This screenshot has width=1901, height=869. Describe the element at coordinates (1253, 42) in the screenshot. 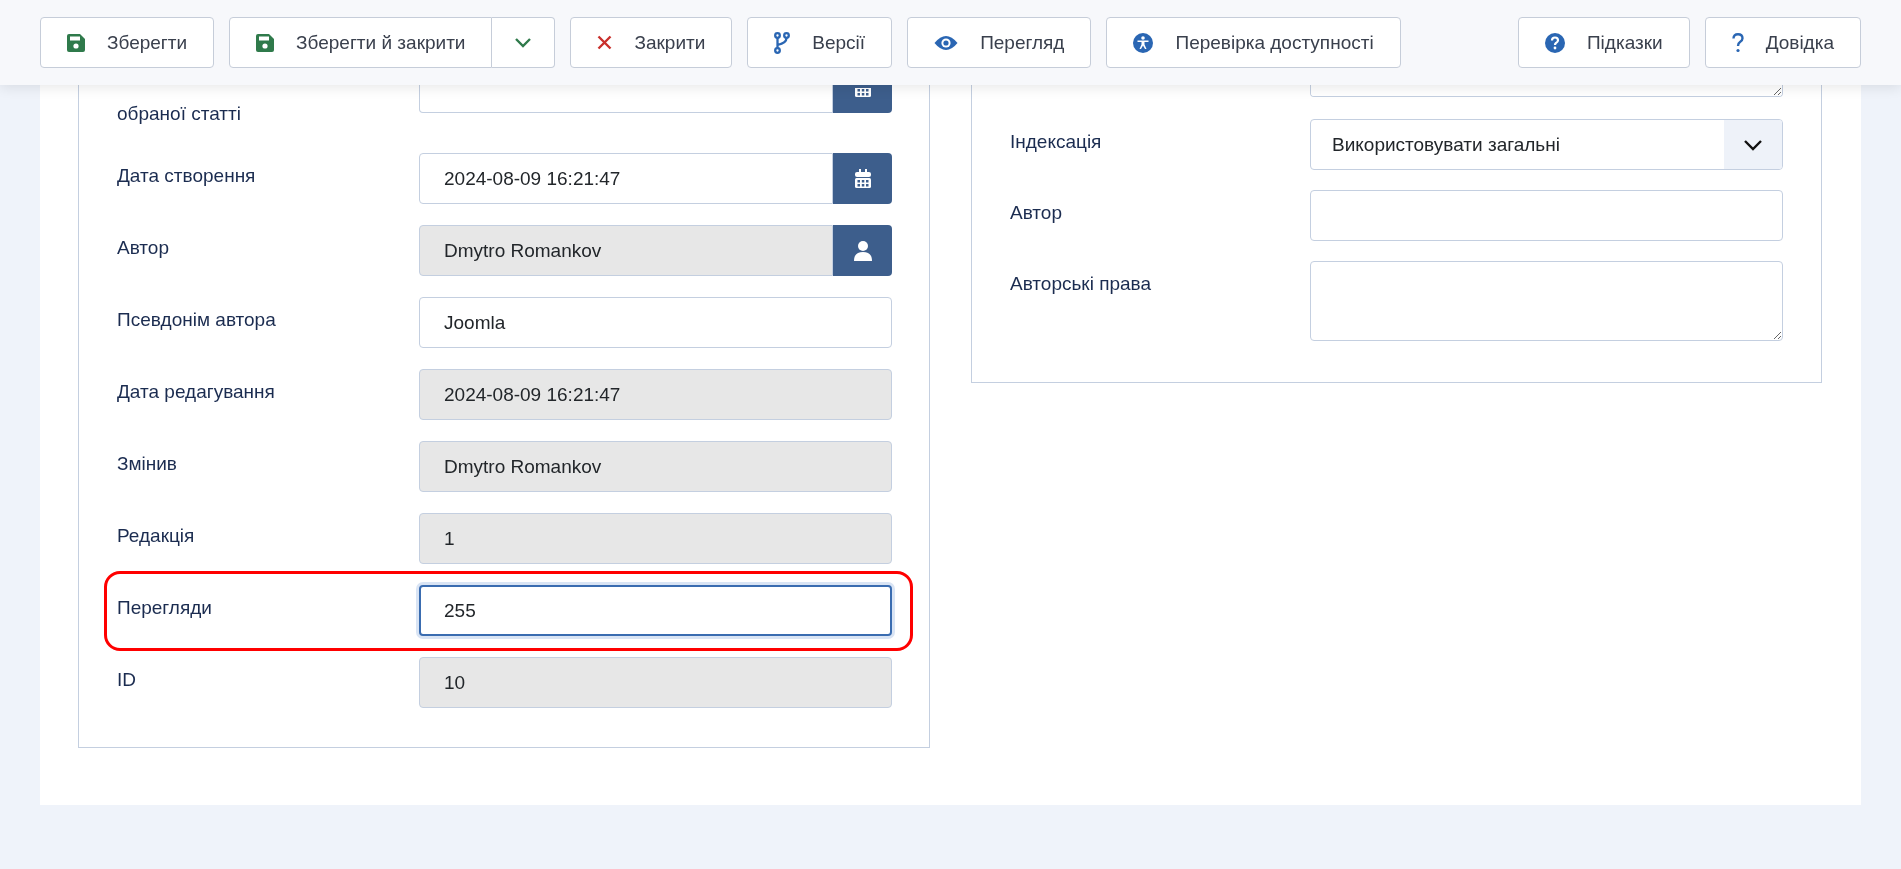

I see `accessibility-check-button: Перевірка доступності` at that location.